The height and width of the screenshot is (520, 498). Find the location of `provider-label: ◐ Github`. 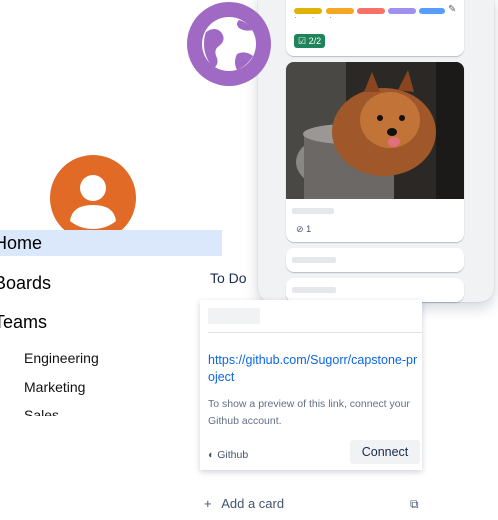

provider-label: ◐ Github is located at coordinates (228, 455).